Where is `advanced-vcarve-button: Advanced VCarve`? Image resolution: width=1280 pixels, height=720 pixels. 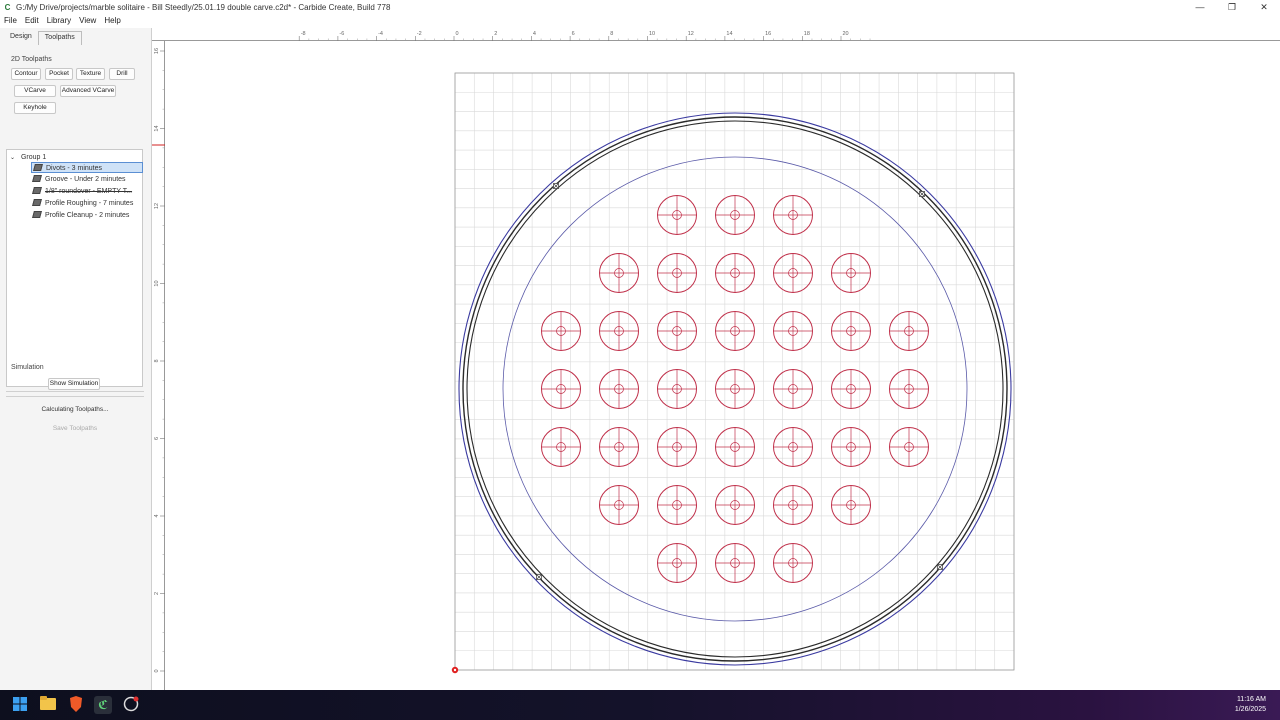 advanced-vcarve-button: Advanced VCarve is located at coordinates (88, 91).